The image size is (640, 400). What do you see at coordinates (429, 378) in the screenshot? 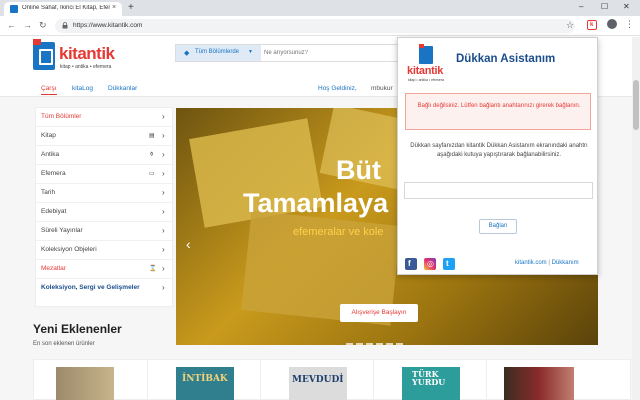
I see `cover-text: TÜRK YURDU` at bounding box center [429, 378].